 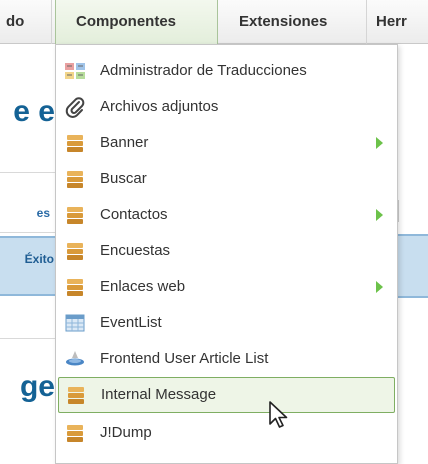 What do you see at coordinates (131, 322) in the screenshot?
I see `menu-item-label: EventList` at bounding box center [131, 322].